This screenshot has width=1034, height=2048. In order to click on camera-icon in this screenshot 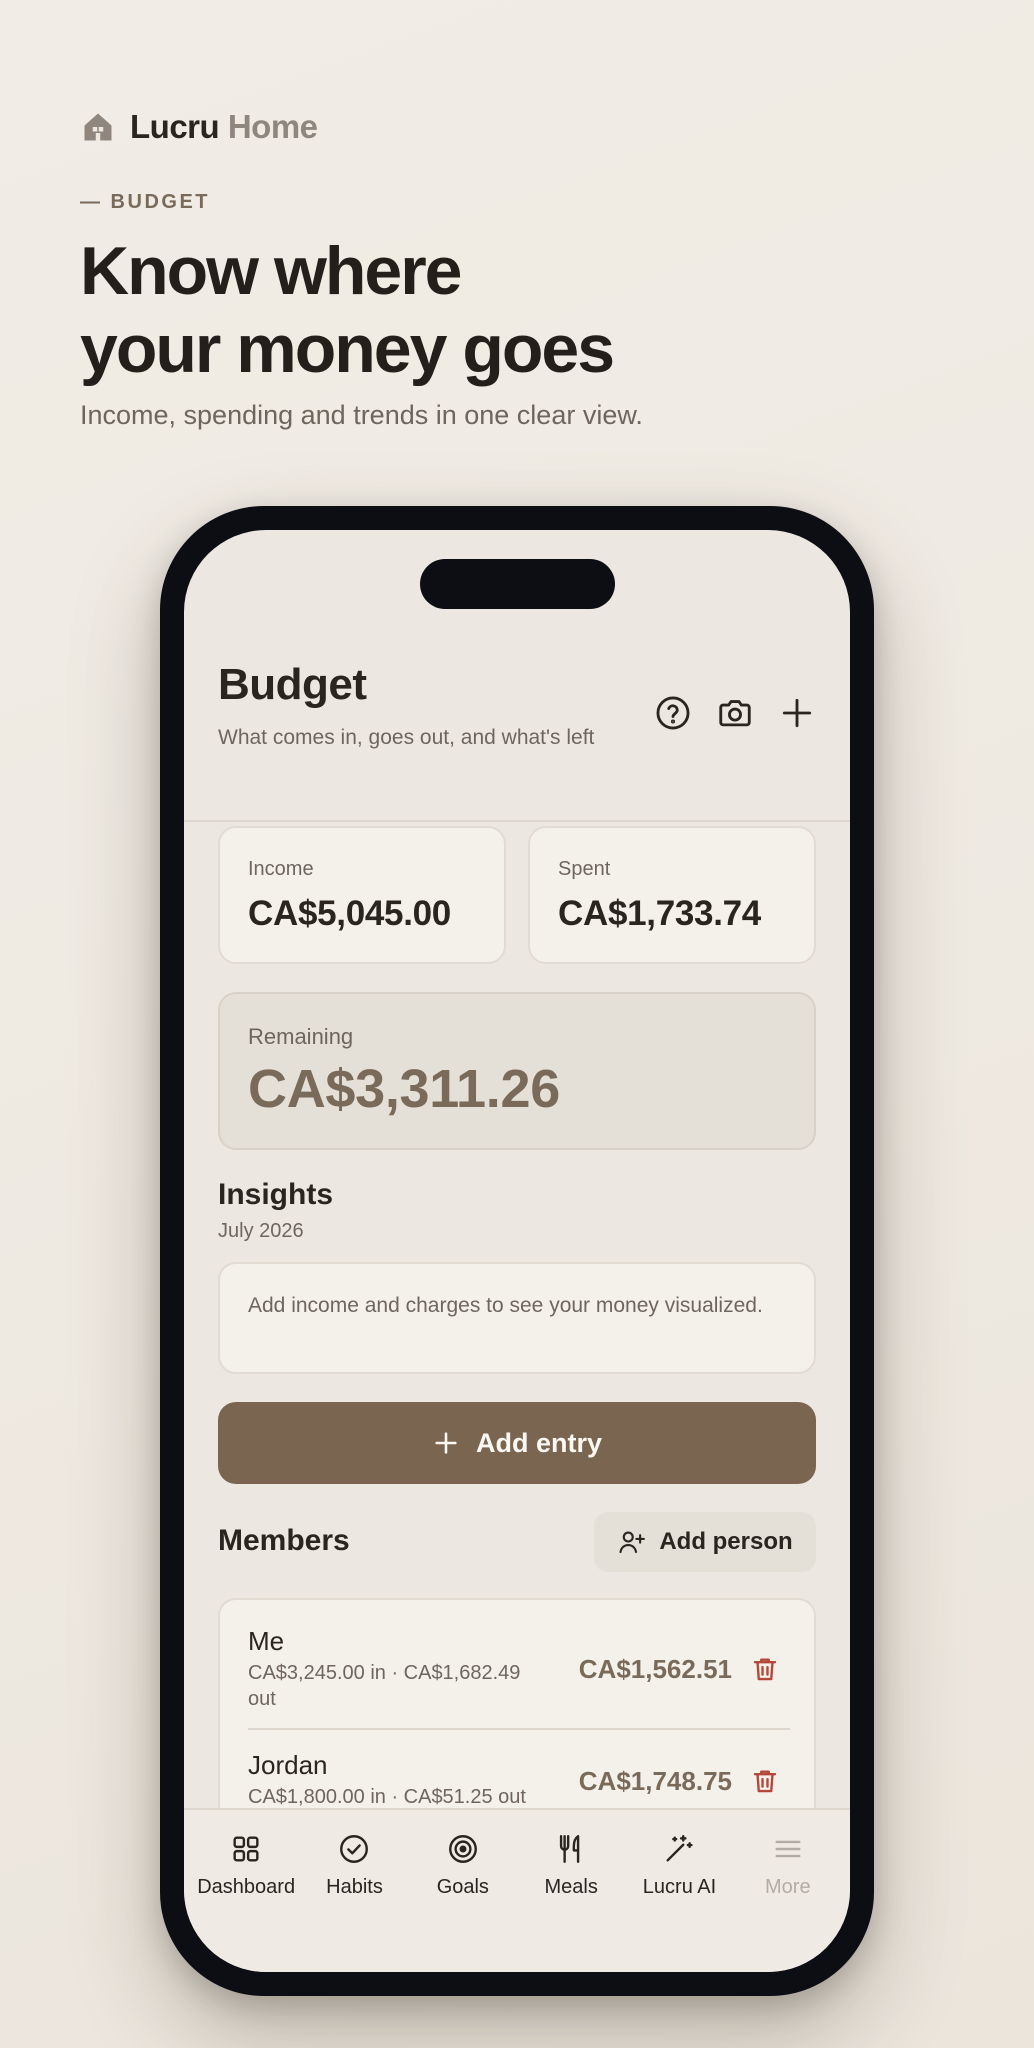, I will do `click(735, 713)`.